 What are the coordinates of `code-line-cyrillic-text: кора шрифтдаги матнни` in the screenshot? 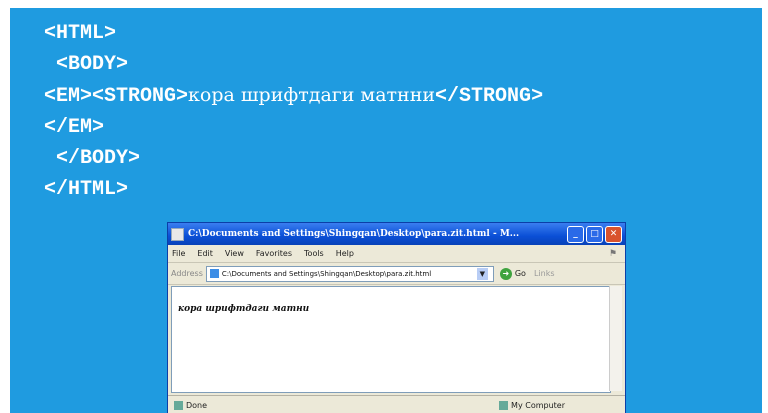 It's located at (312, 95).